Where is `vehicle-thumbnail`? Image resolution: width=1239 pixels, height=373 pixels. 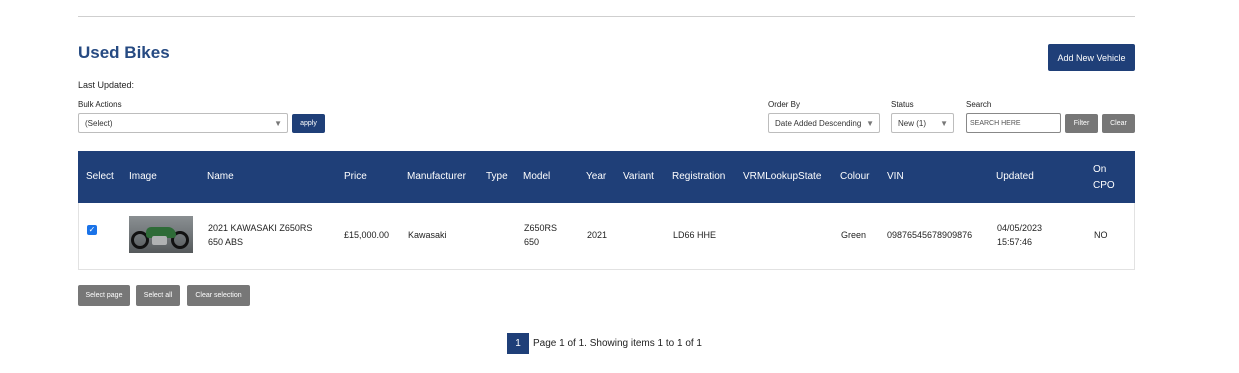
vehicle-thumbnail is located at coordinates (161, 234).